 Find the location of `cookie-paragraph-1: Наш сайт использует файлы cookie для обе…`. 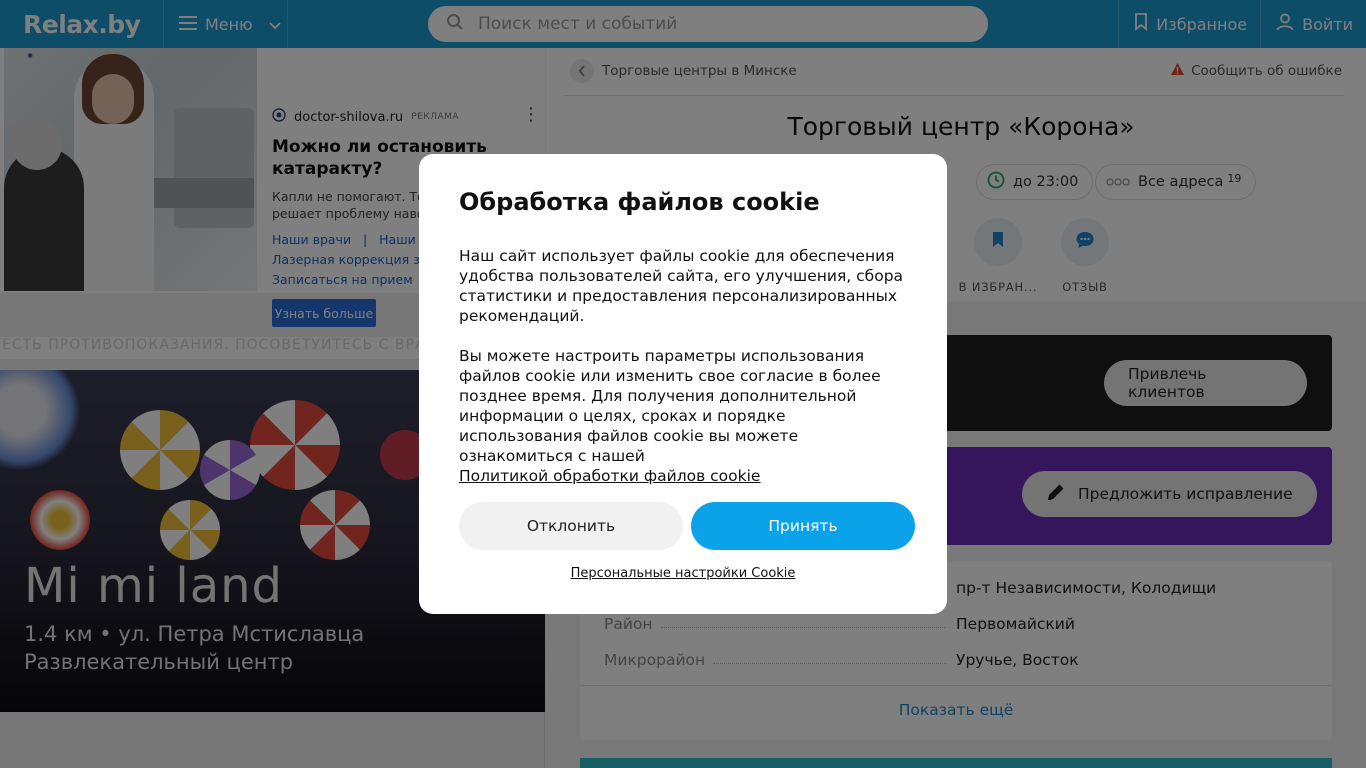

cookie-paragraph-1: Наш сайт использует файлы cookie для обе… is located at coordinates (681, 286).